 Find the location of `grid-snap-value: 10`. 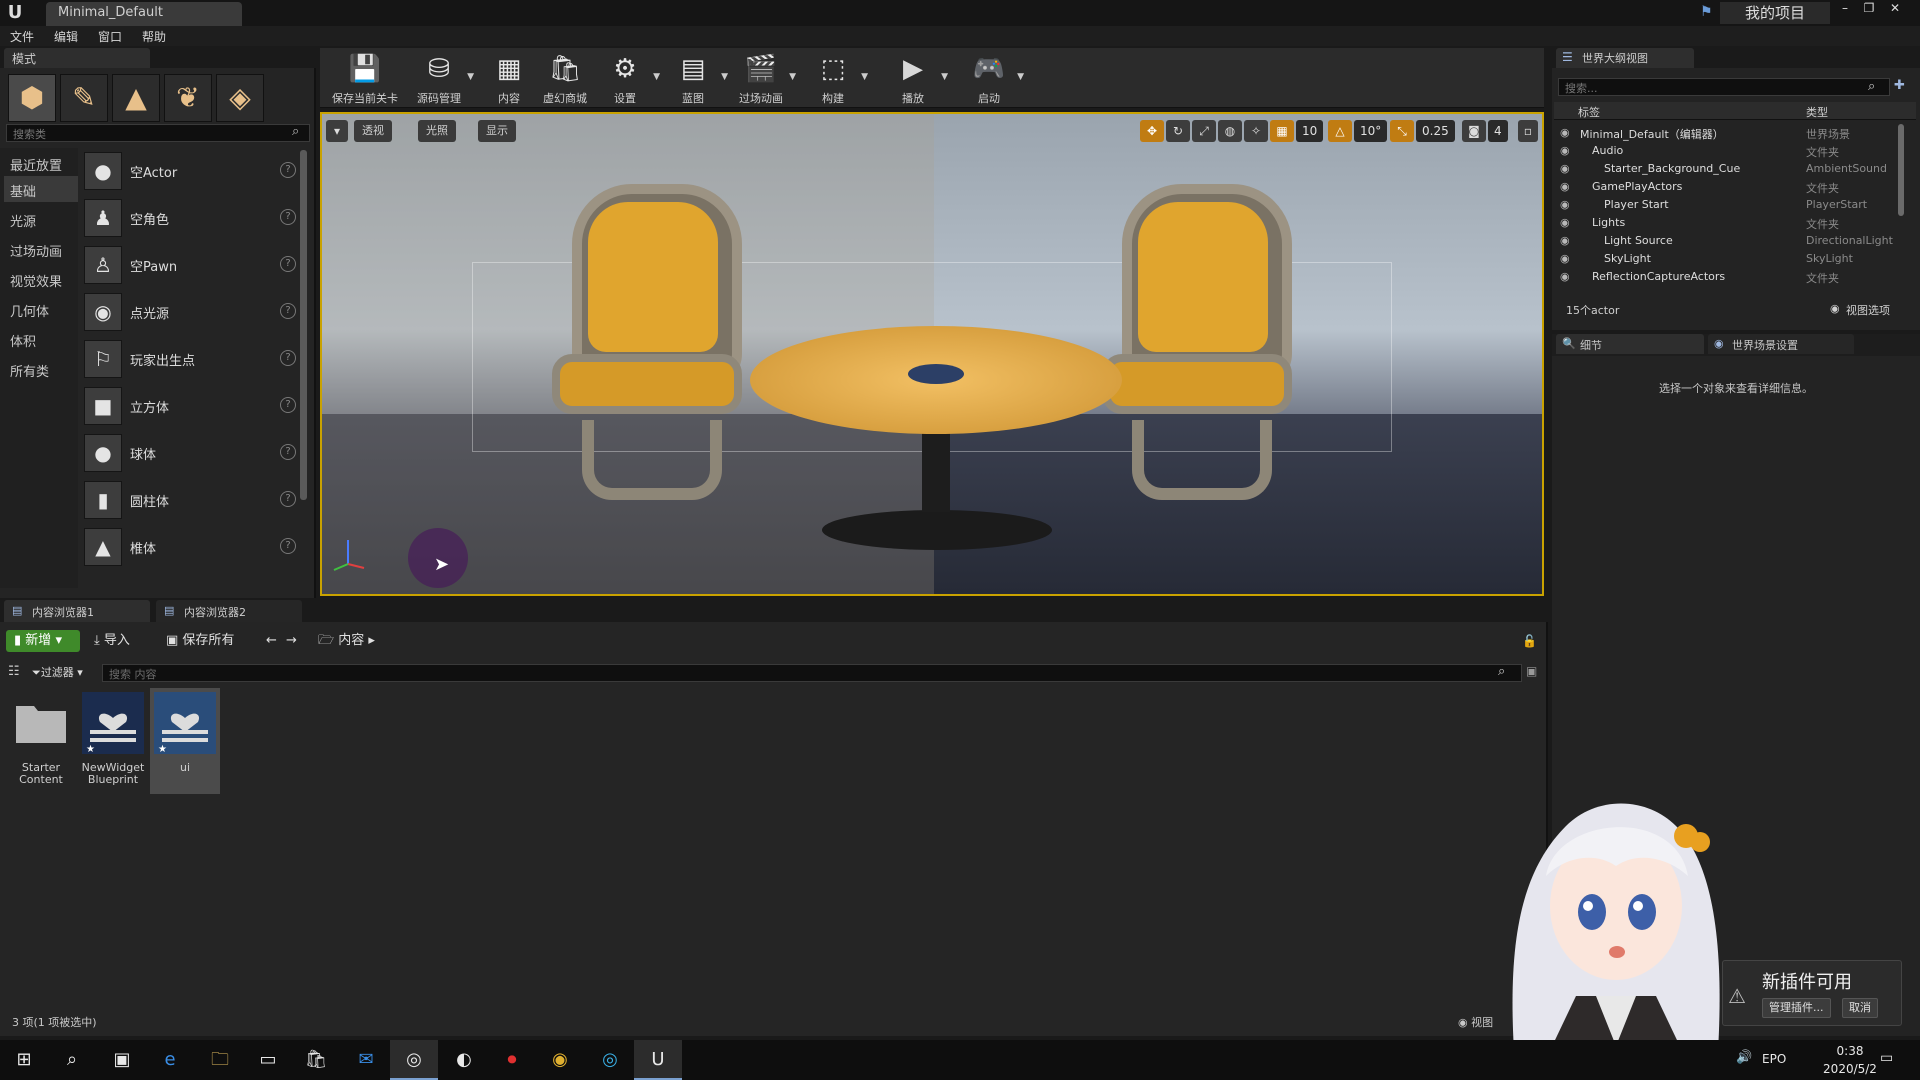

grid-snap-value: 10 is located at coordinates (1310, 131).